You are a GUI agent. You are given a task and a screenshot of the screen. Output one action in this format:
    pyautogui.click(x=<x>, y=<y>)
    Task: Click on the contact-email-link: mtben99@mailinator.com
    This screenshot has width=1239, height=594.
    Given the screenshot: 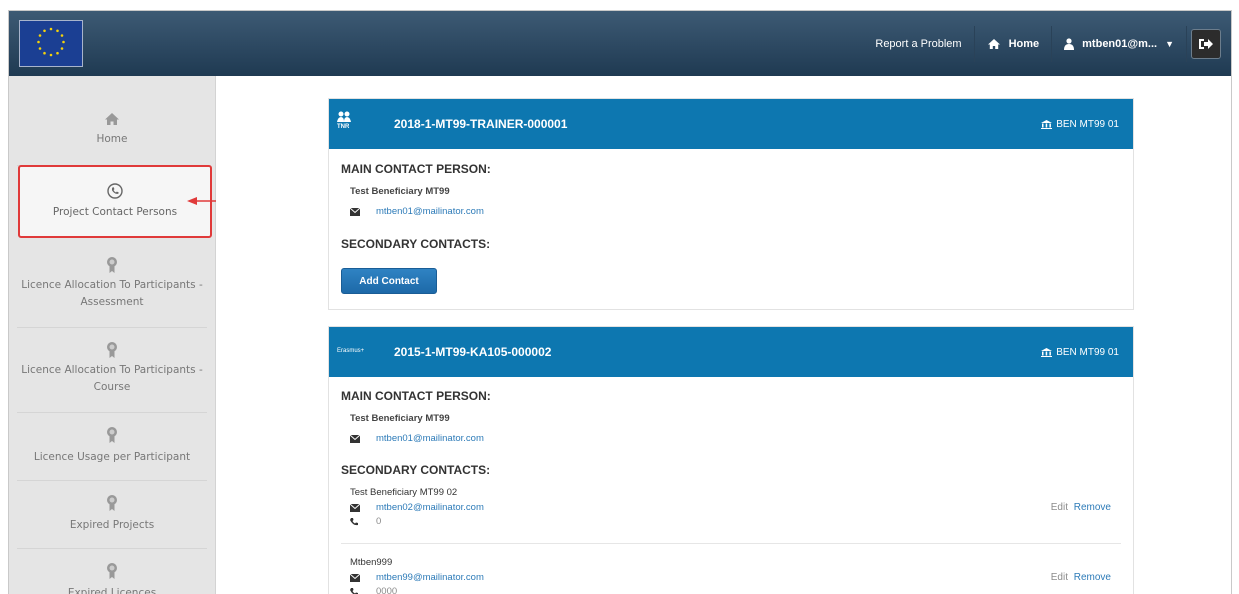 What is the action you would take?
    pyautogui.click(x=430, y=577)
    